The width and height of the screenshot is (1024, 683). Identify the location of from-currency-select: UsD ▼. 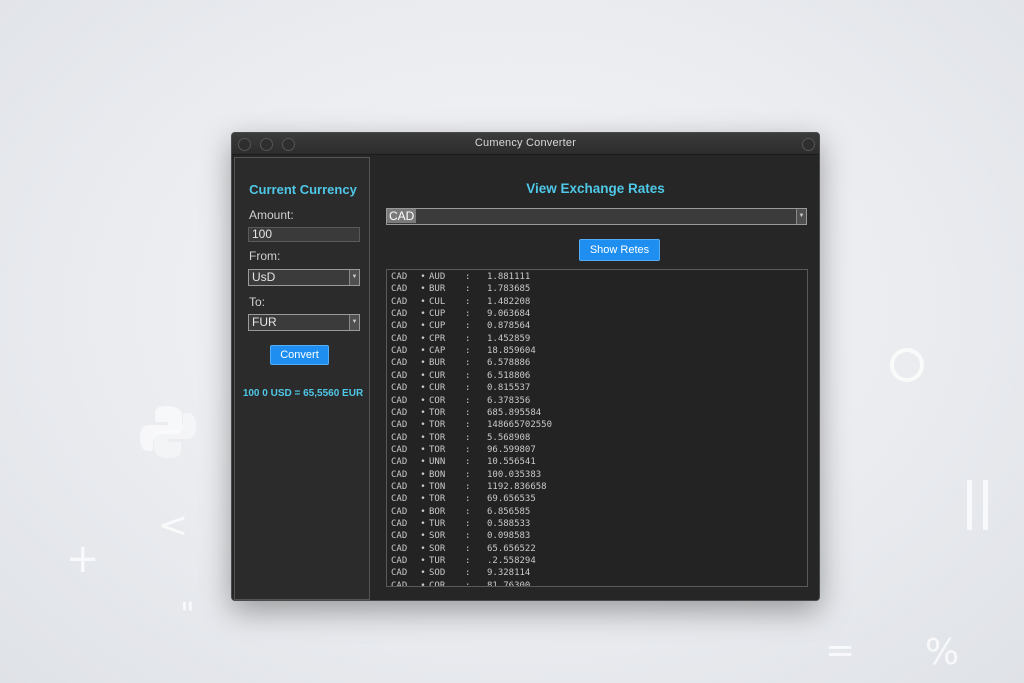
(304, 277).